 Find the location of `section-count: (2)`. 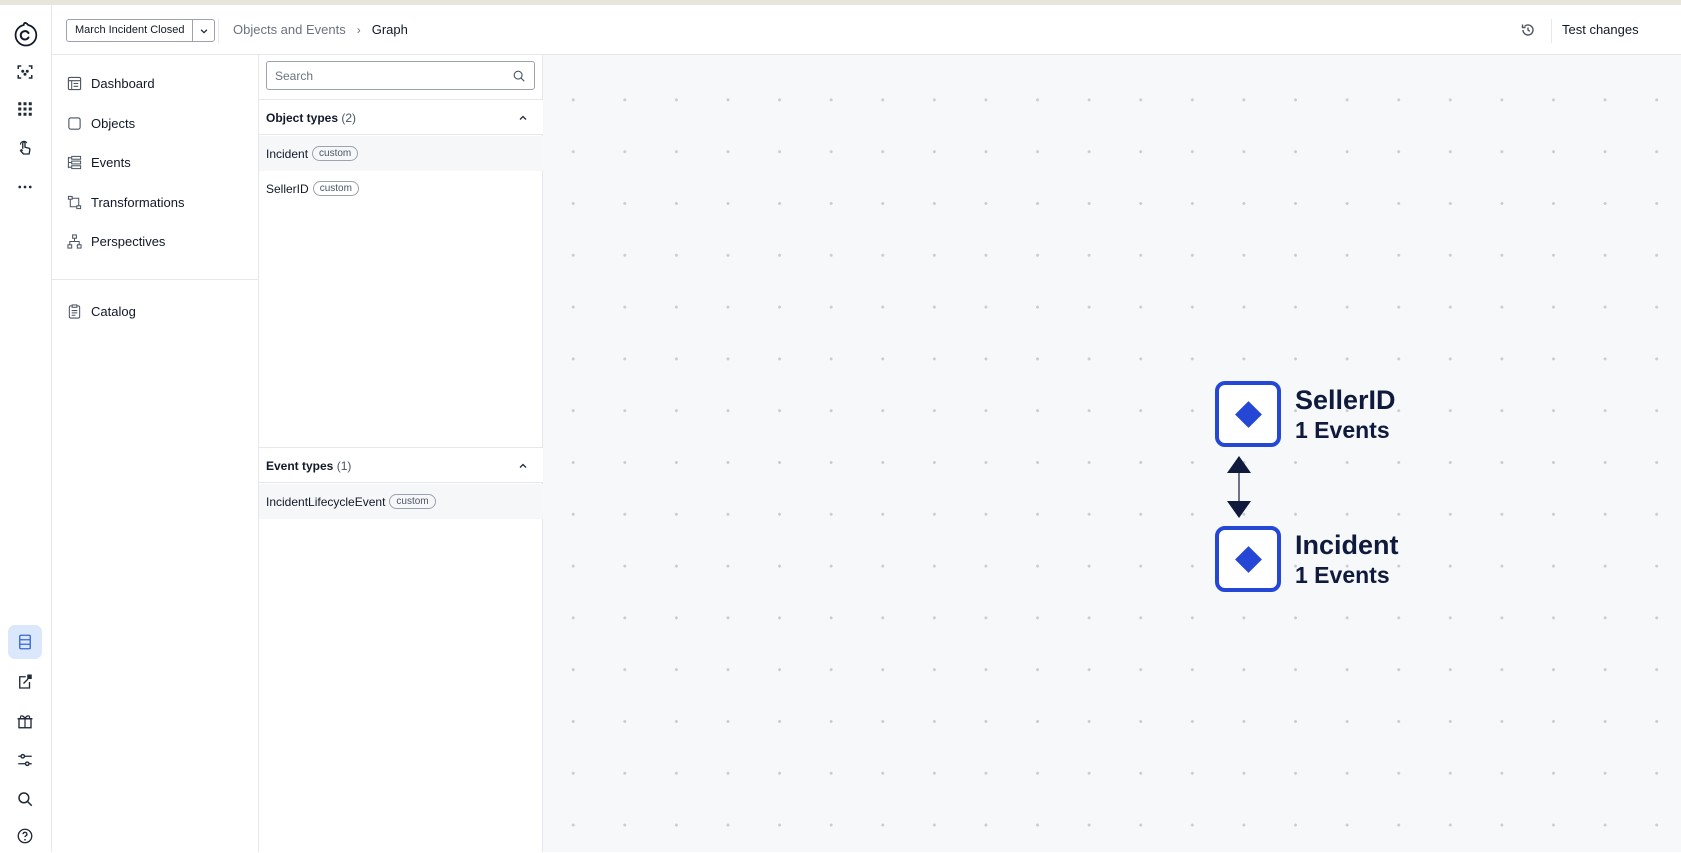

section-count: (2) is located at coordinates (349, 118).